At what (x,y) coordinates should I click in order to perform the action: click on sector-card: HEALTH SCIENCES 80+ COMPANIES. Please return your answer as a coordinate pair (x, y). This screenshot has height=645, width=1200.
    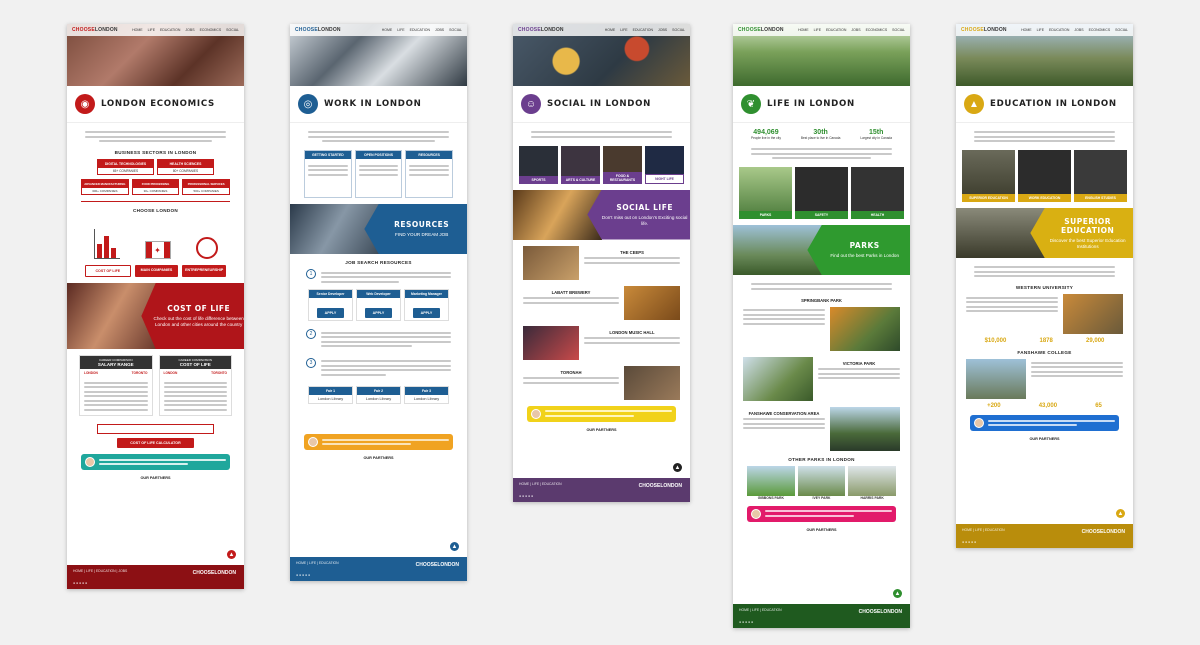
    Looking at the image, I should click on (185, 167).